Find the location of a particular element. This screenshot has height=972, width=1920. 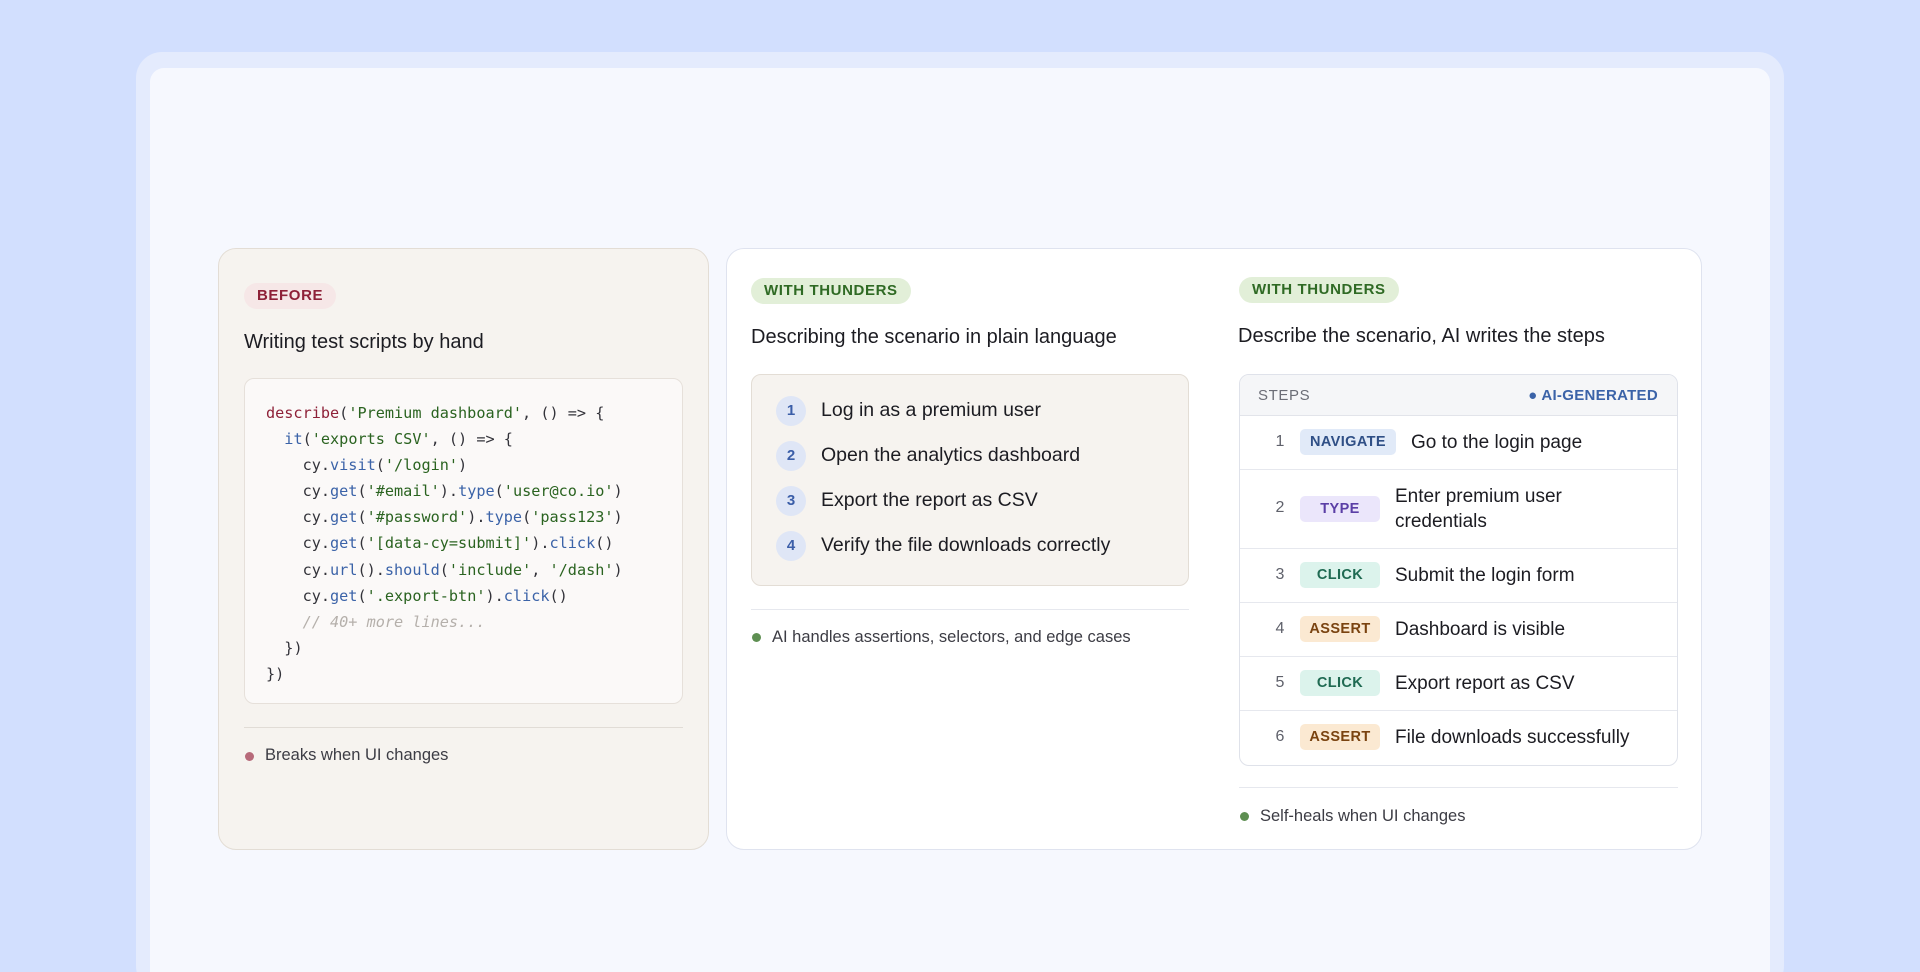

plain-item-text: Verify the file downloads correctly is located at coordinates (966, 545).